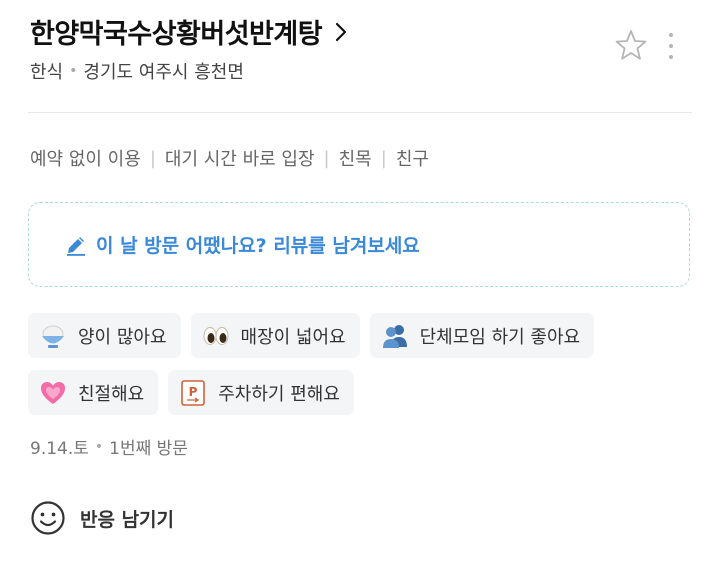 The height and width of the screenshot is (573, 720). Describe the element at coordinates (122, 337) in the screenshot. I see `keyword-label: 양이 많아요` at that location.